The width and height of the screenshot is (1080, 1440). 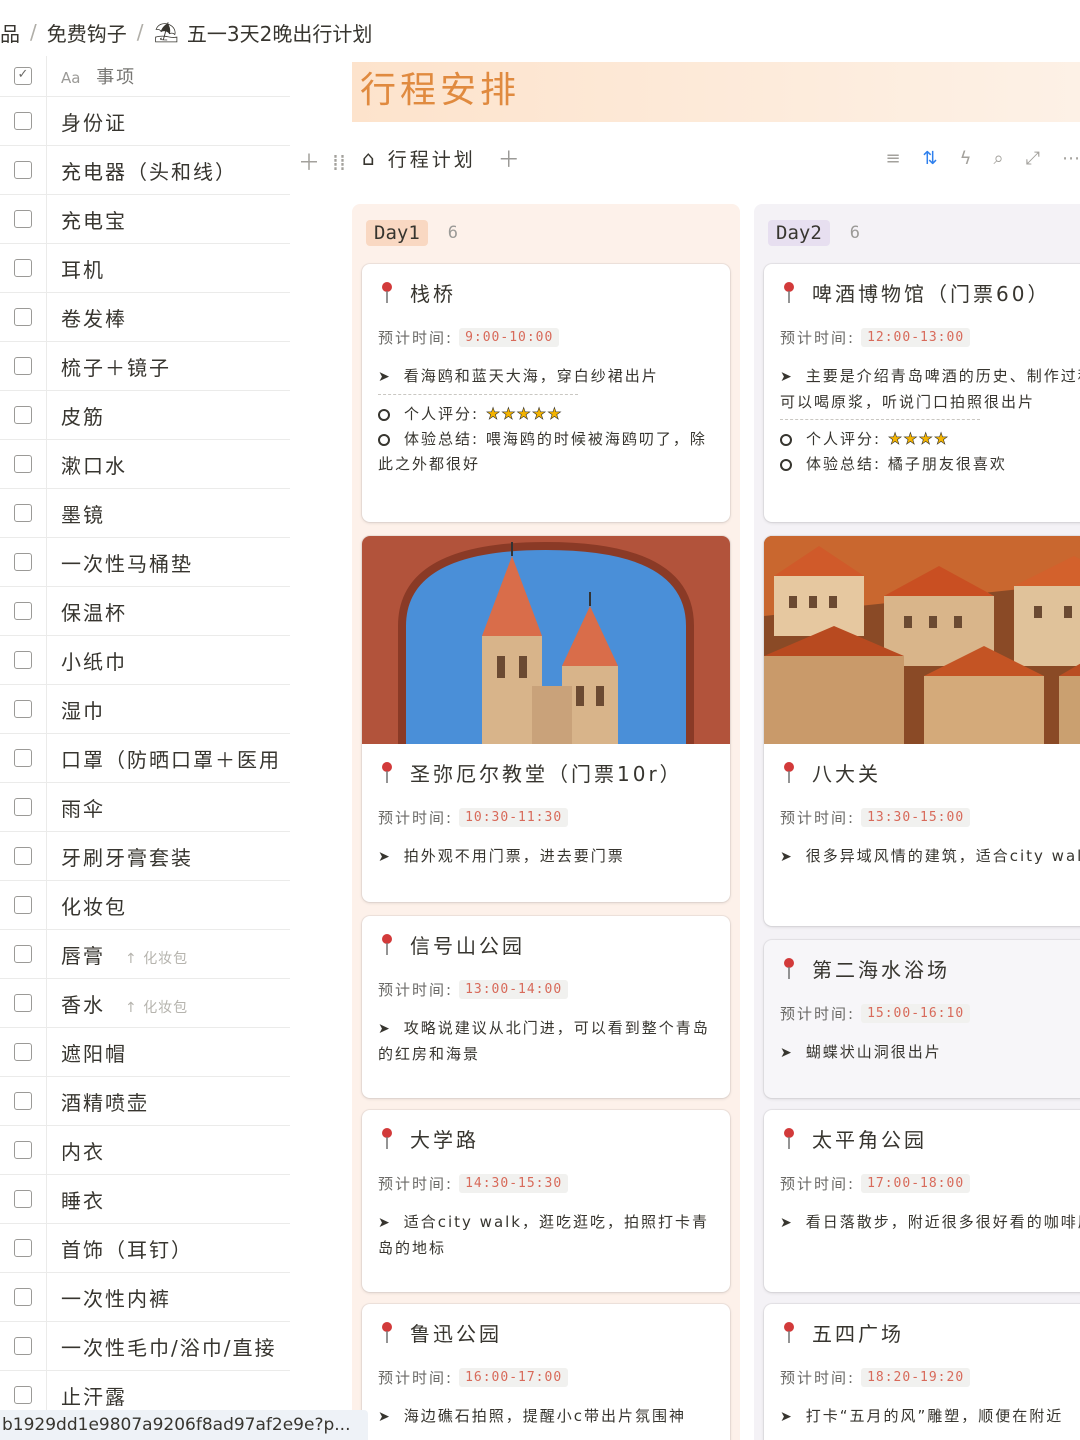 I want to click on checklist-item-label: 身份证, so click(x=94, y=123).